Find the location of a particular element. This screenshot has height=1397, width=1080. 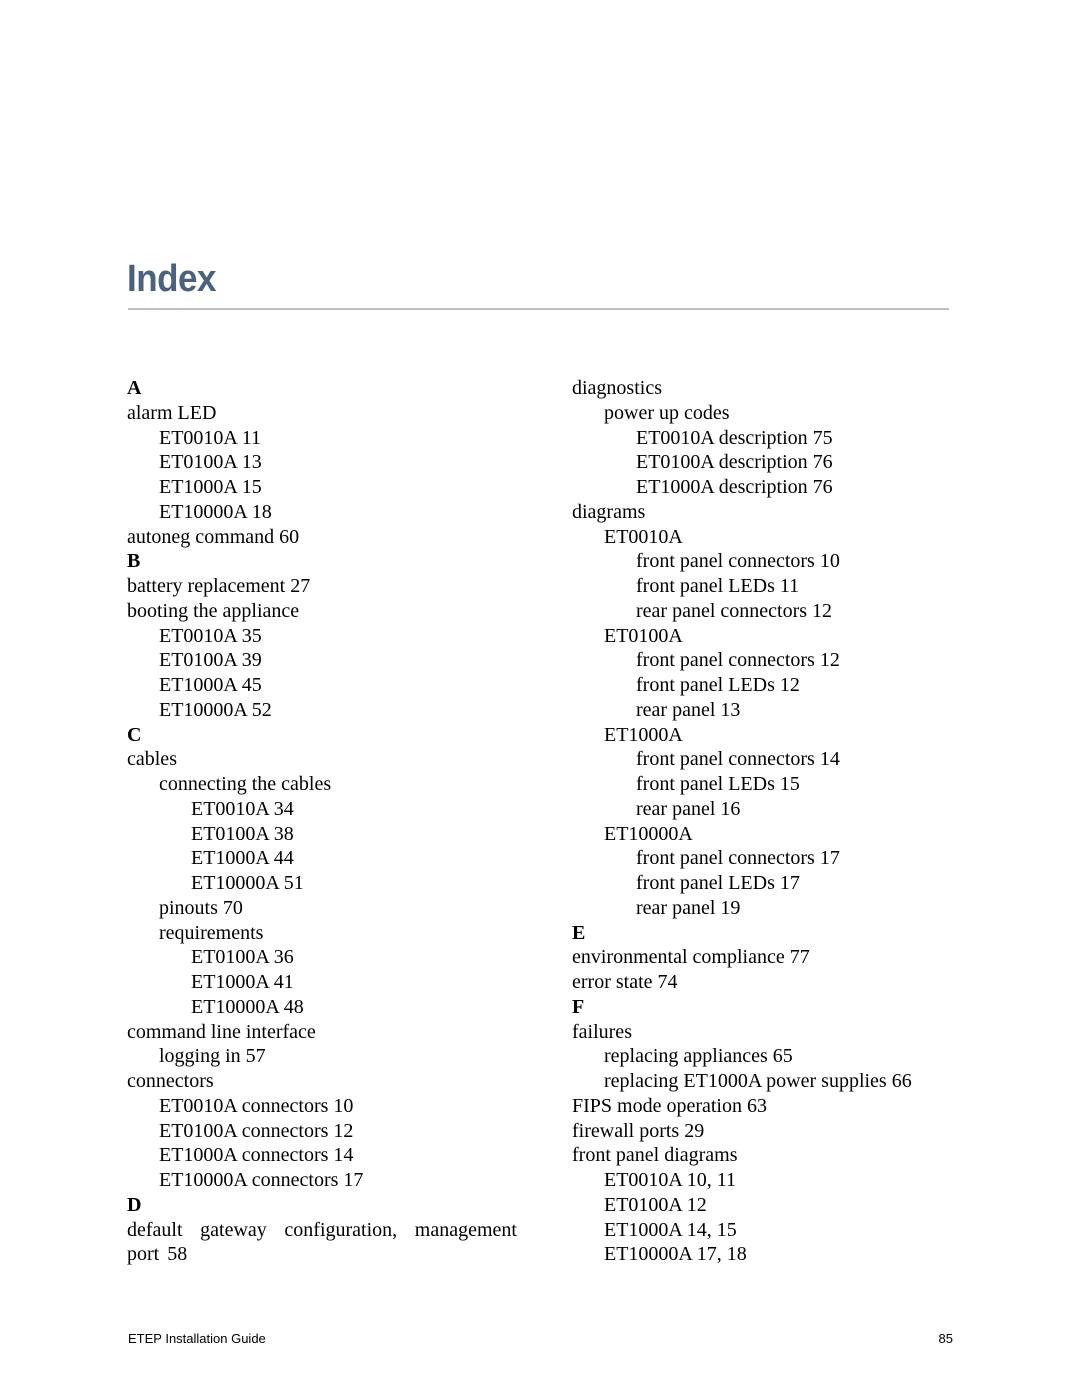

index-entry: front panel diagrams is located at coordinates (655, 1155).